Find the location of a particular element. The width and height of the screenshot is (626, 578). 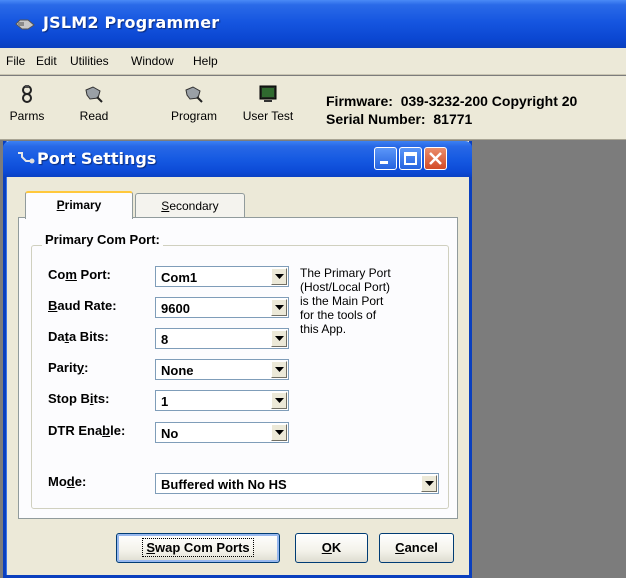

read-label: Read is located at coordinates (94, 116).